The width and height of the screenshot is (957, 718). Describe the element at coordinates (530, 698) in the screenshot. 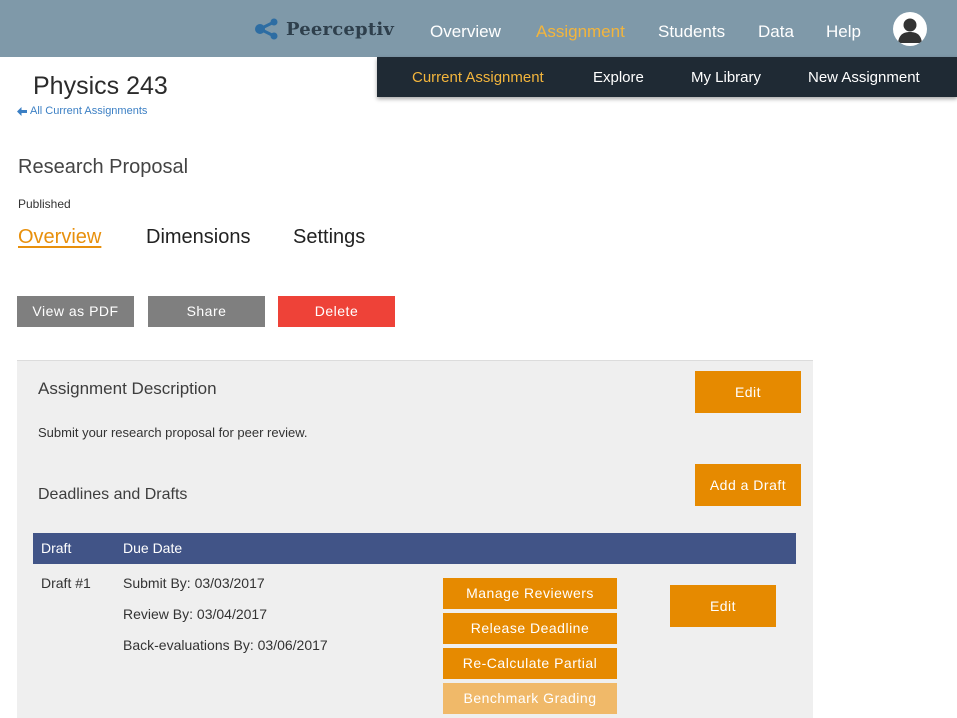

I see `benchmark-grading-button: Benchmark Grading` at that location.